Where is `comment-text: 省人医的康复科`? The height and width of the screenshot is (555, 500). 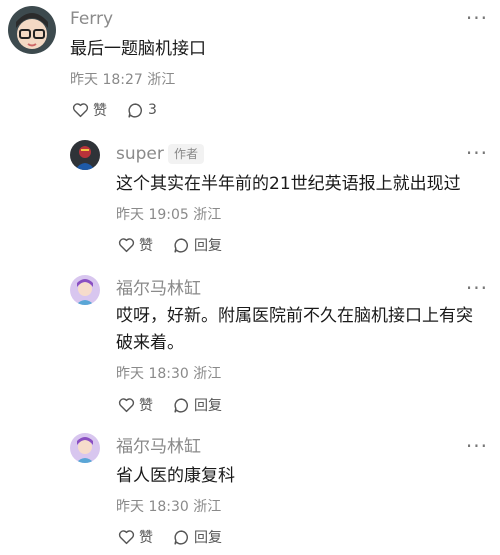
comment-text: 省人医的康复科 is located at coordinates (175, 476).